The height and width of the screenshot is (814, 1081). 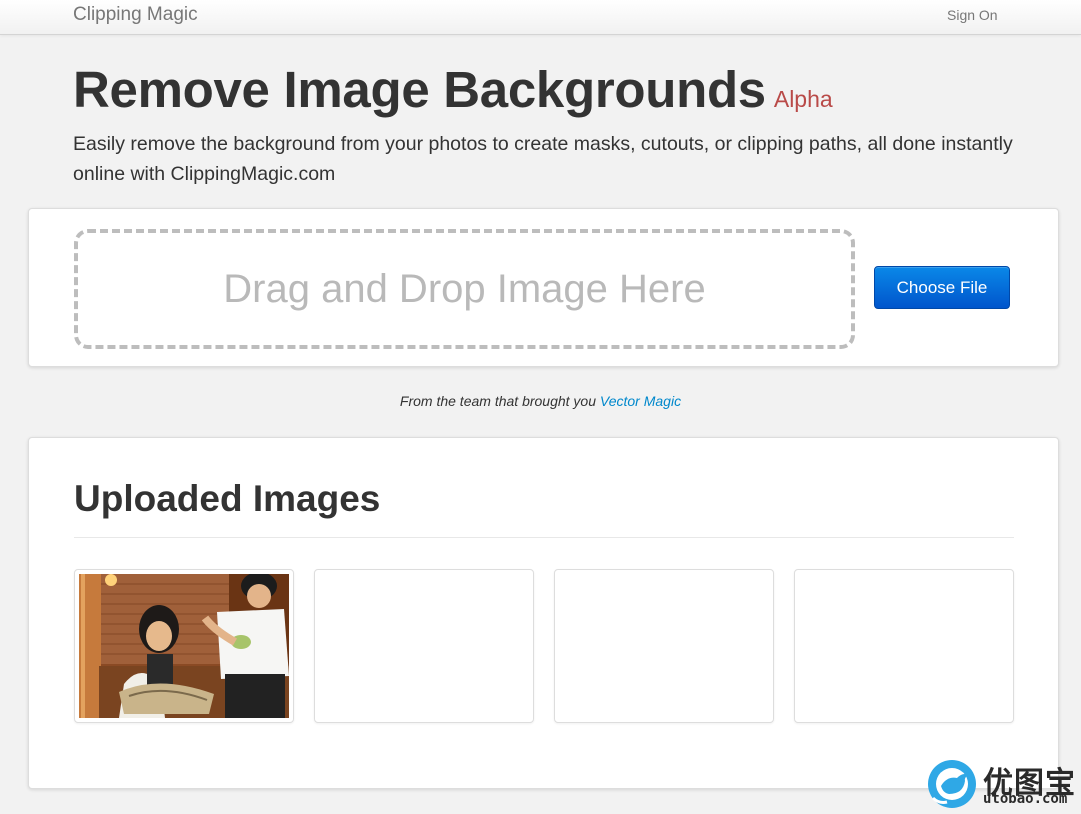 I want to click on page-title: Remove Image Backgrounds Alpha, so click(x=453, y=89).